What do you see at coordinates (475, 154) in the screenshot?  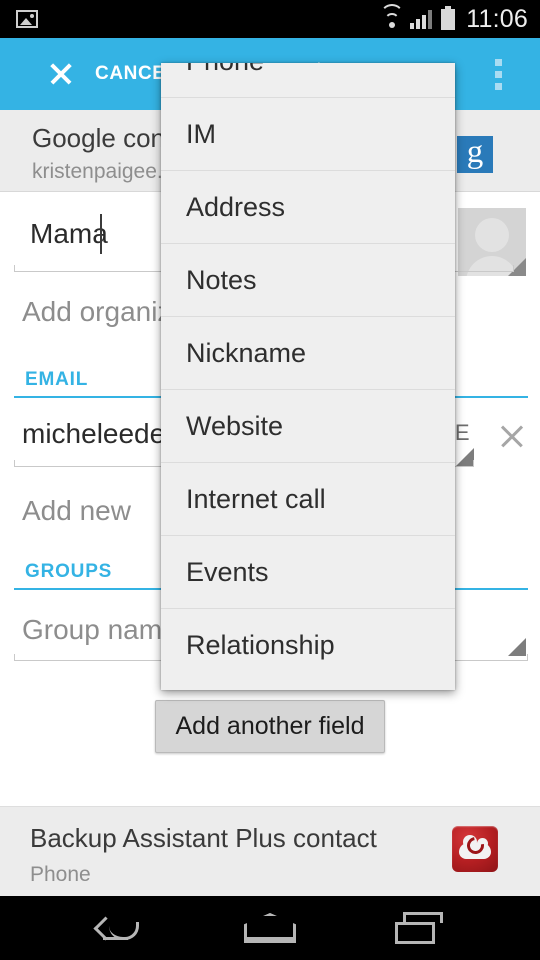 I see `google-account-icon: g` at bounding box center [475, 154].